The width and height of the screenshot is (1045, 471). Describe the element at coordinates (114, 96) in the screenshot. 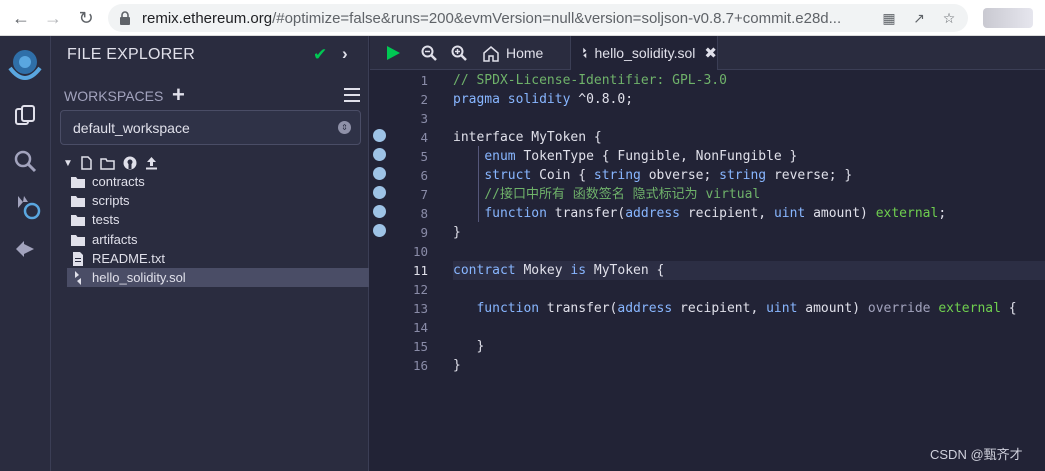

I see `workspaces-label: WORKSPACES` at that location.